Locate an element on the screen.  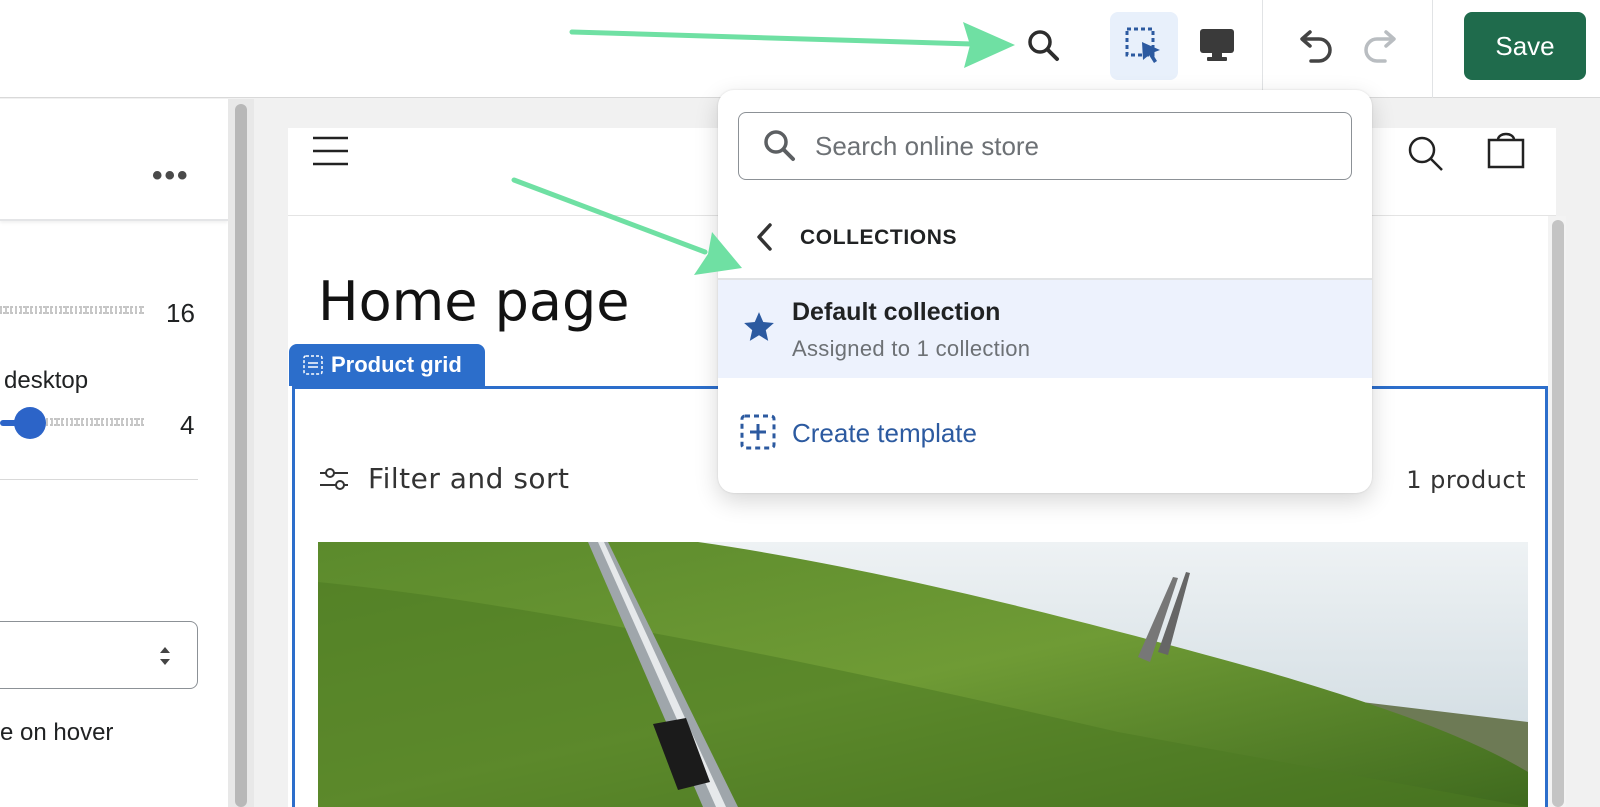
section-icon is located at coordinates (313, 365).